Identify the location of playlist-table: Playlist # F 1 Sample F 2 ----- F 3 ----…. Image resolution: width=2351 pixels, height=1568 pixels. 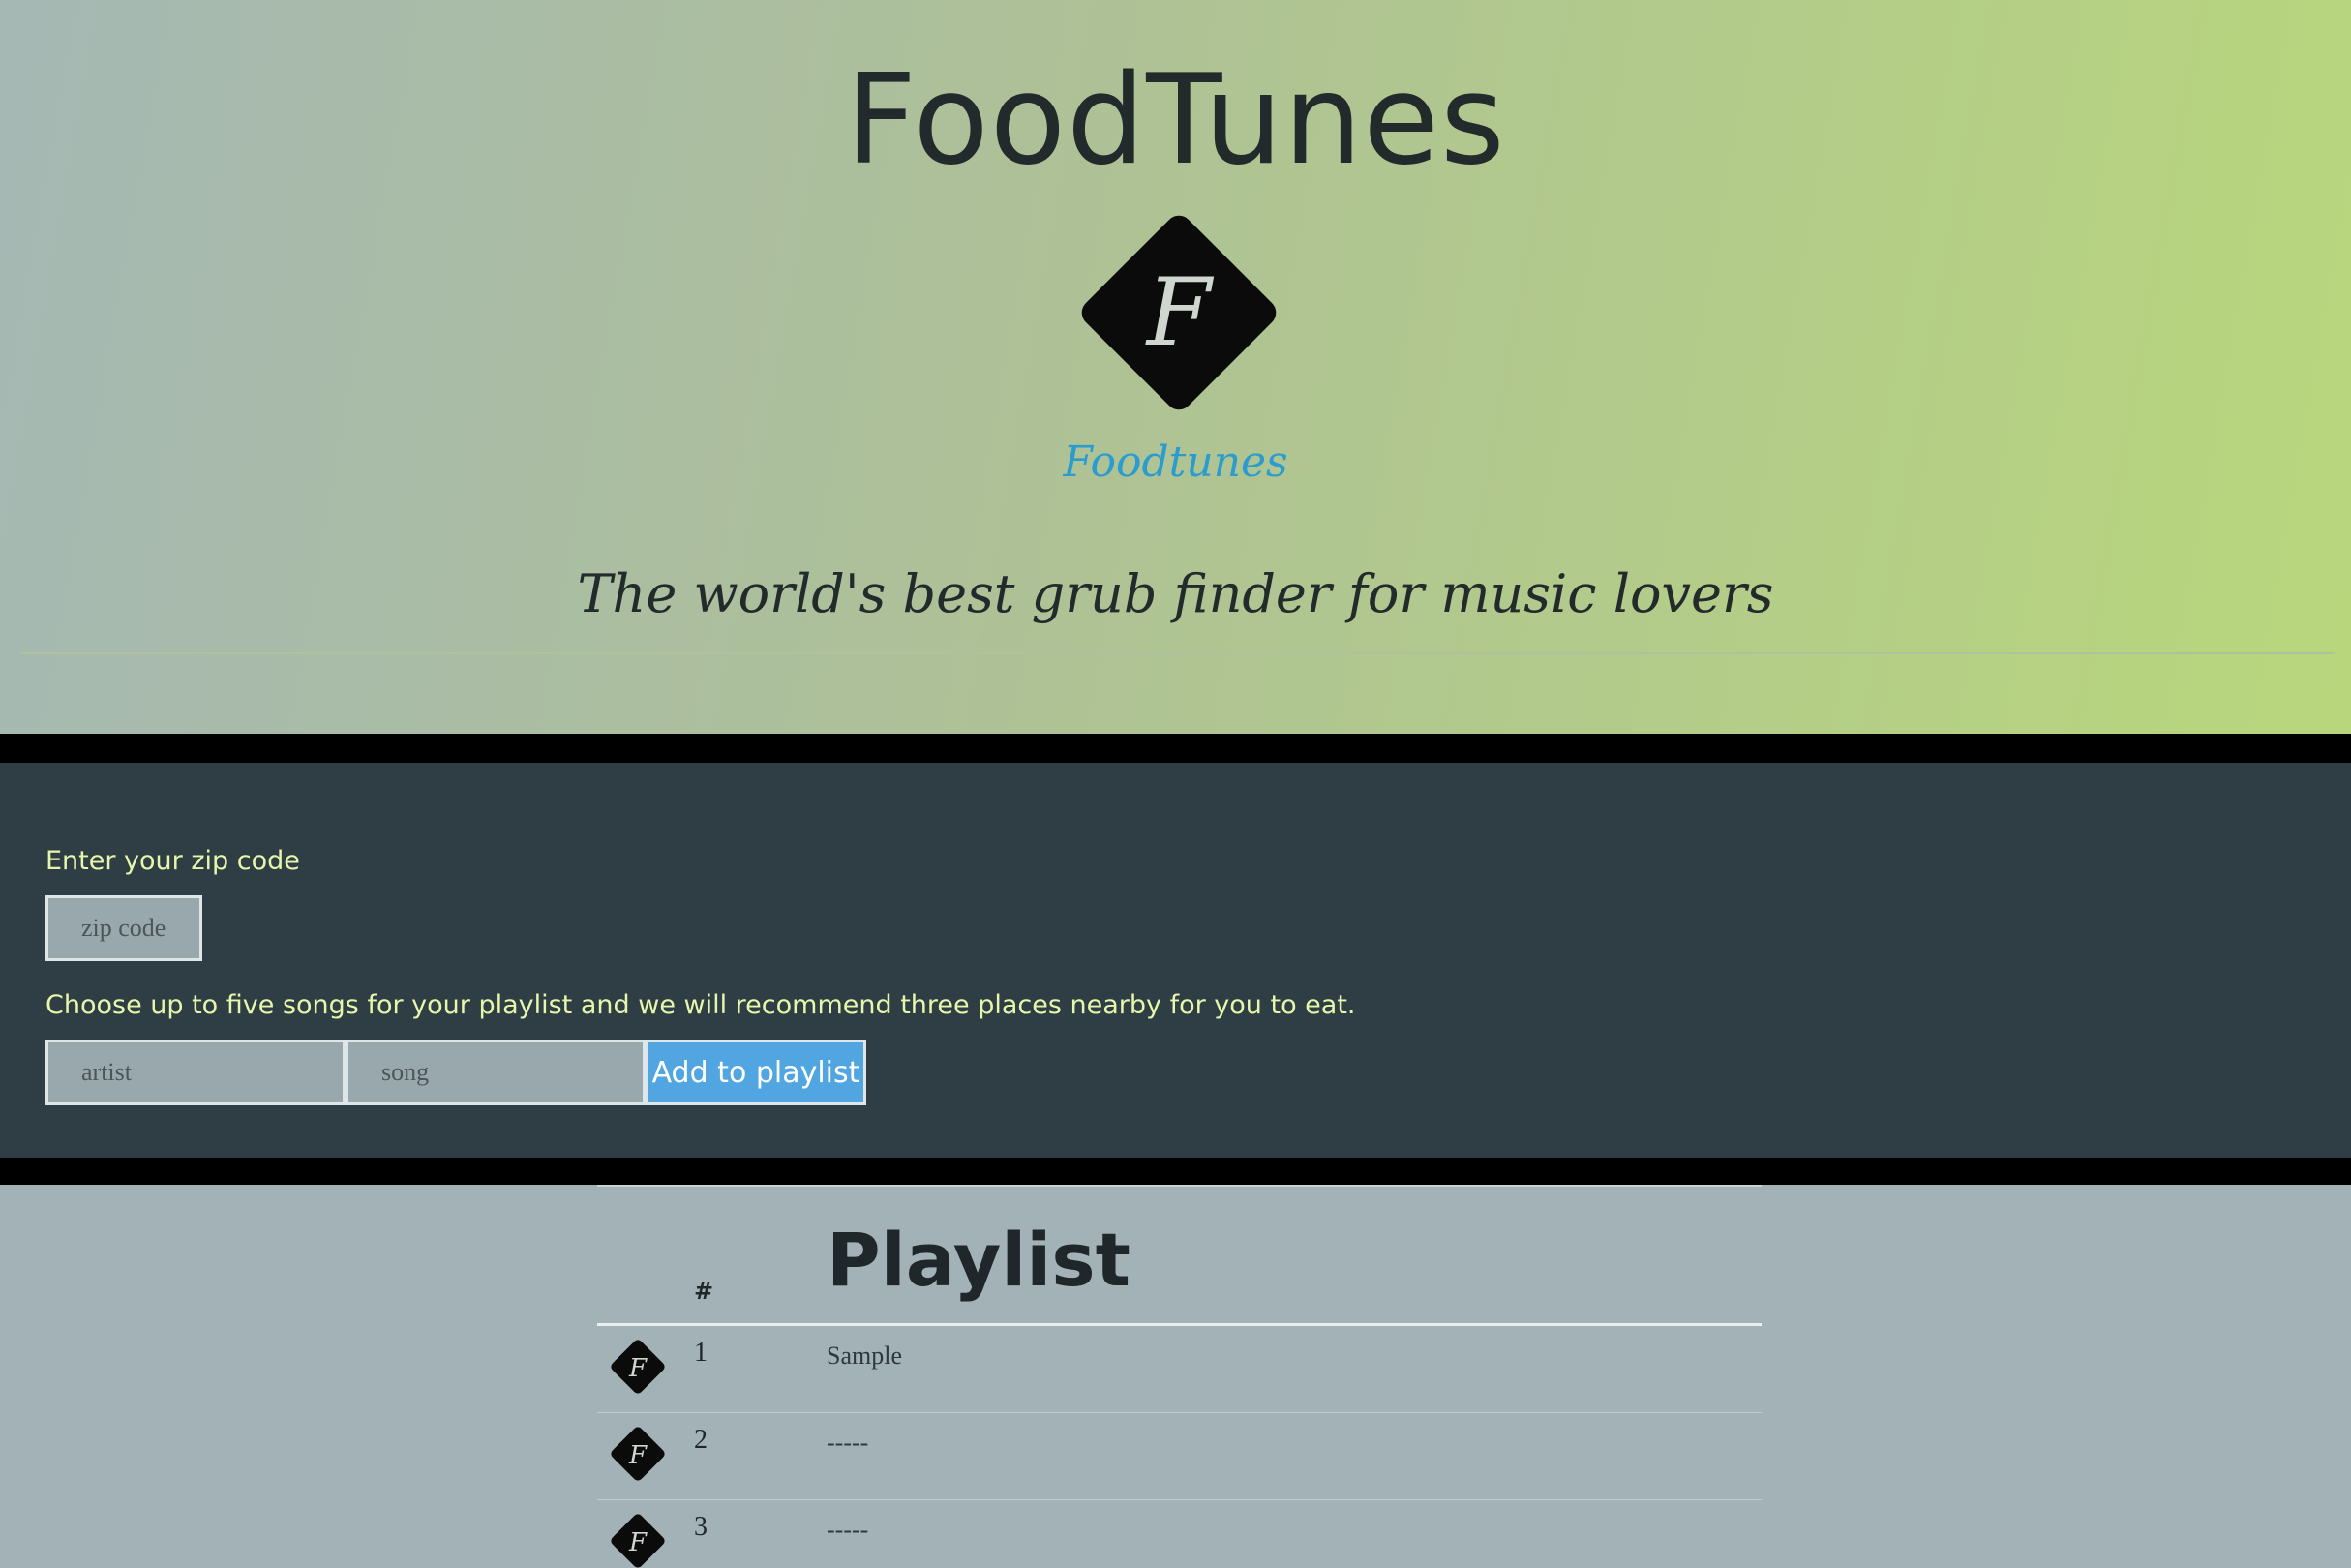
(1179, 1376).